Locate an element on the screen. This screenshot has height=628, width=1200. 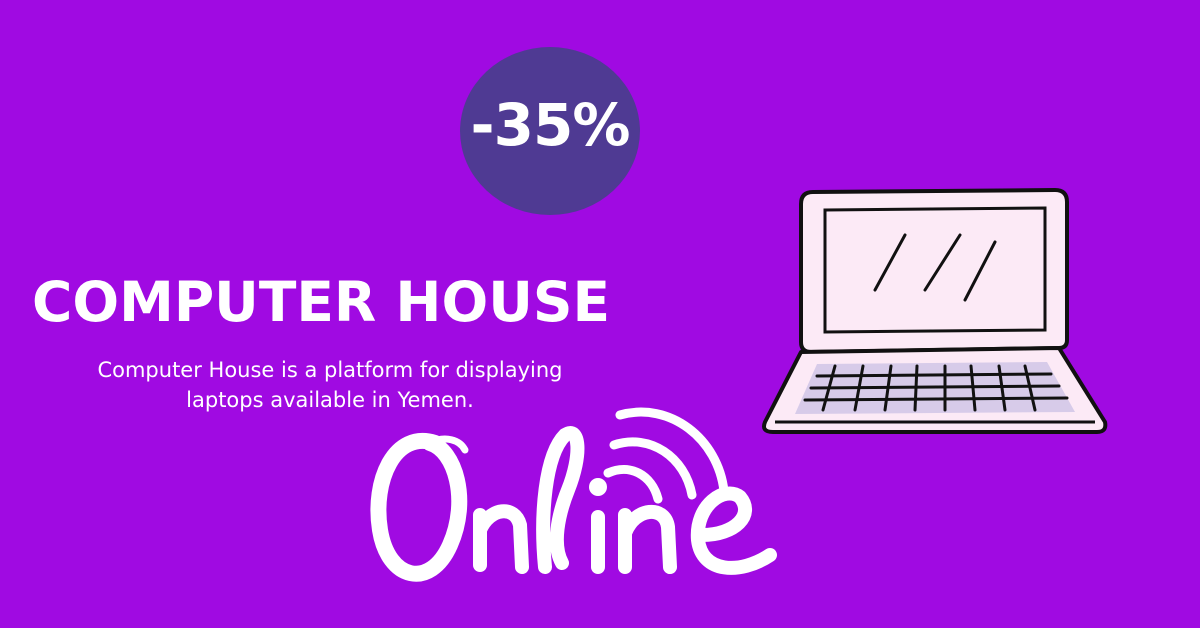
discount-badge: -35% is located at coordinates (550, 131).